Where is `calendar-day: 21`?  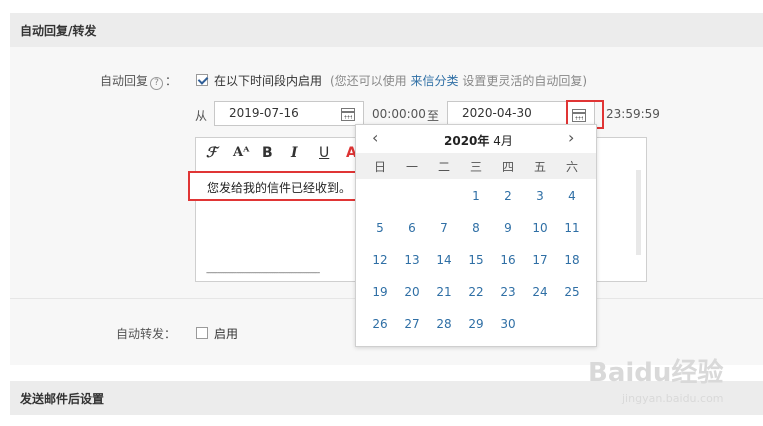
calendar-day: 21 is located at coordinates (444, 292).